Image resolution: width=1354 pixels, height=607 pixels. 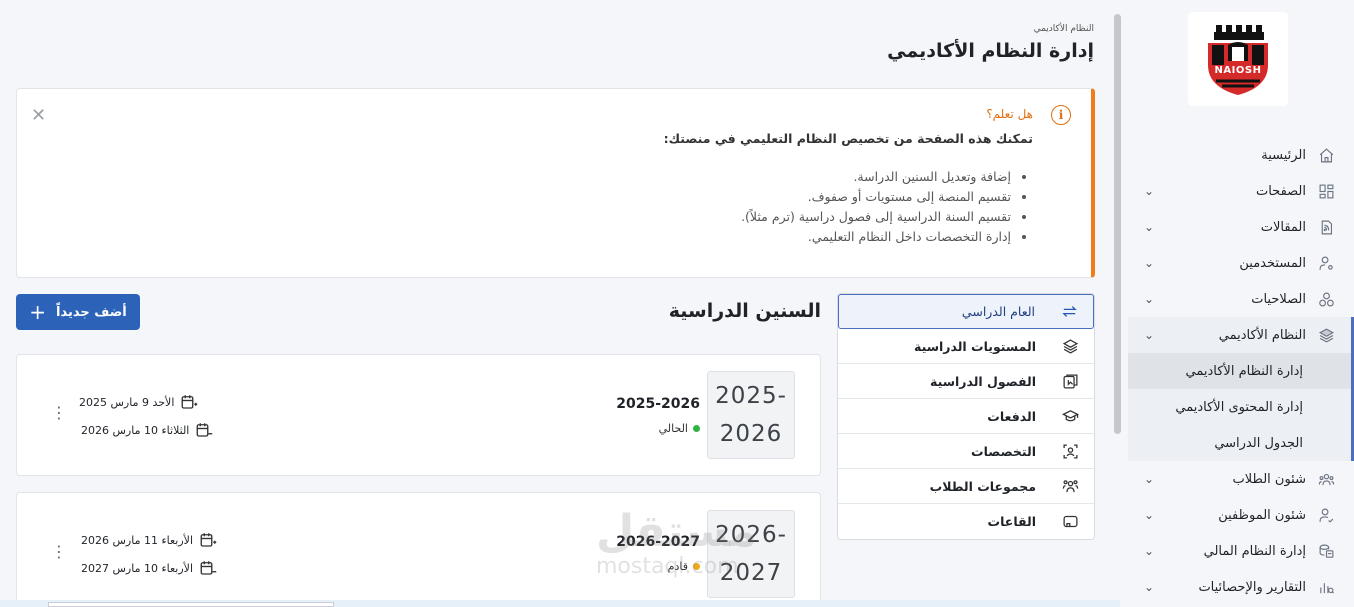 I want to click on employees-icon, so click(x=1326, y=515).